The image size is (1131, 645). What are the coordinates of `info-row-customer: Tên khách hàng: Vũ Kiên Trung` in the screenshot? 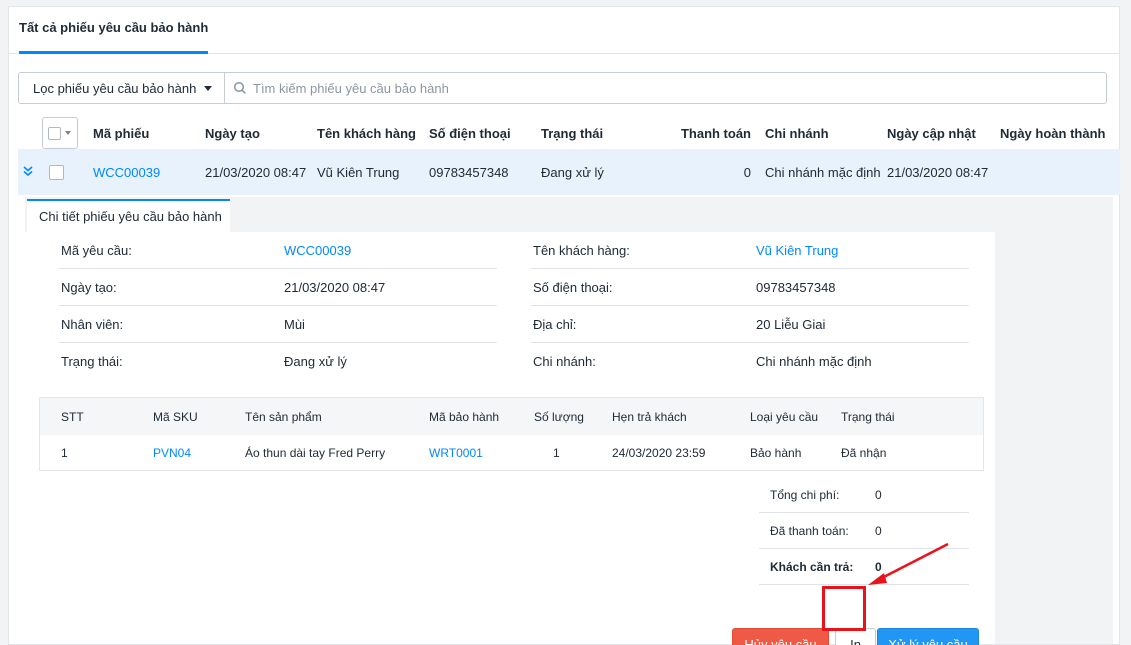 It's located at (750, 250).